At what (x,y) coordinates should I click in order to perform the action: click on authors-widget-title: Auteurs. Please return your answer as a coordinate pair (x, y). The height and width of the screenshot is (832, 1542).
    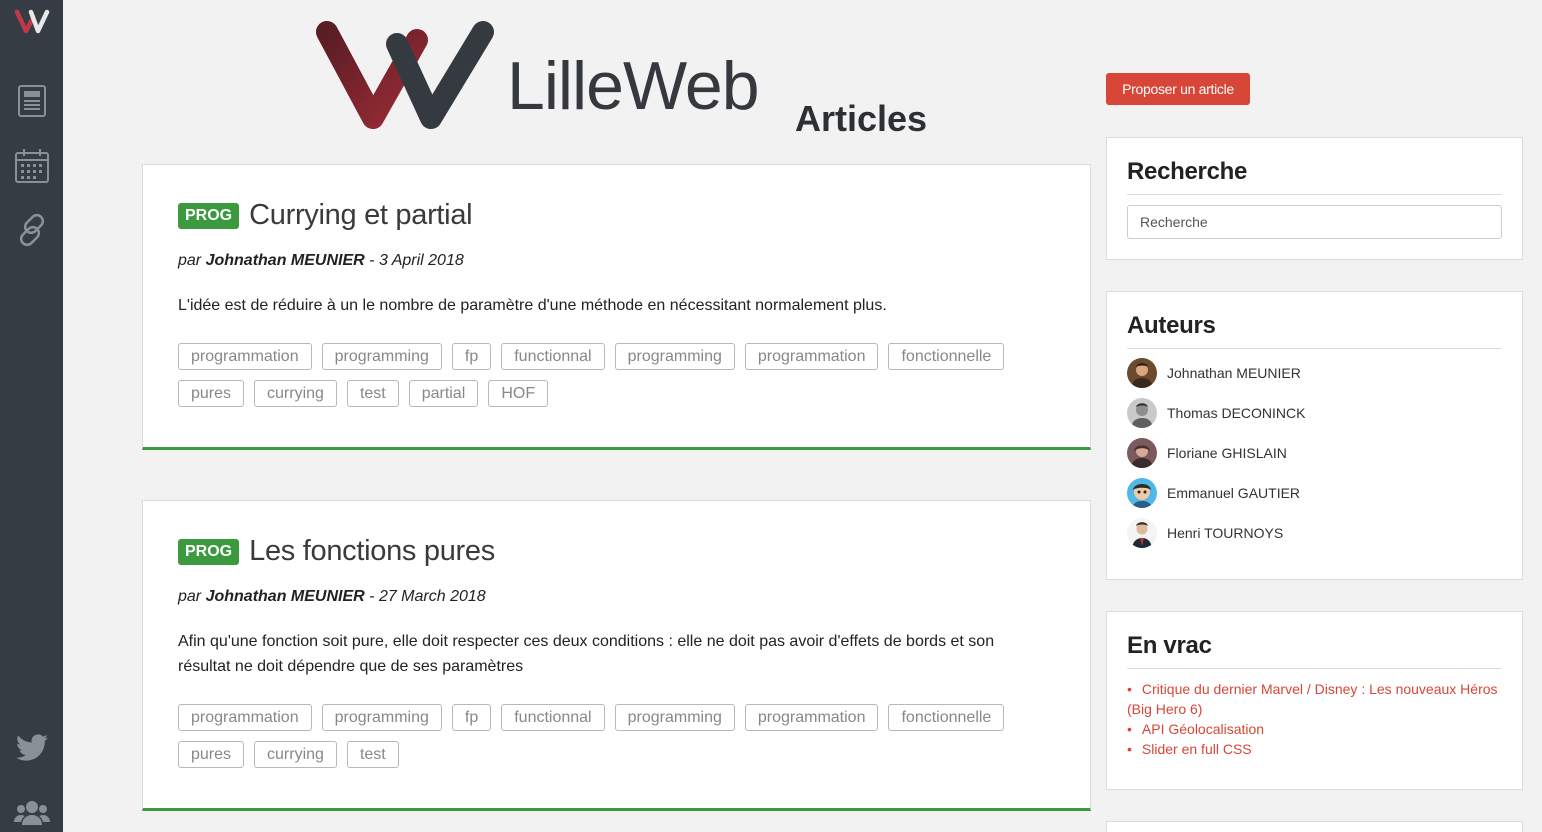
    Looking at the image, I should click on (1171, 325).